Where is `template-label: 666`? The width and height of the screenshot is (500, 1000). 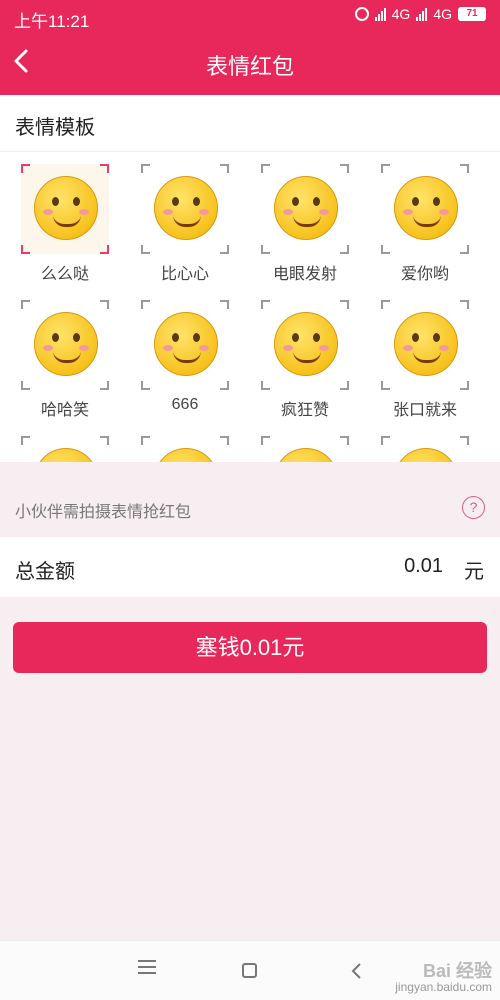 template-label: 666 is located at coordinates (185, 404).